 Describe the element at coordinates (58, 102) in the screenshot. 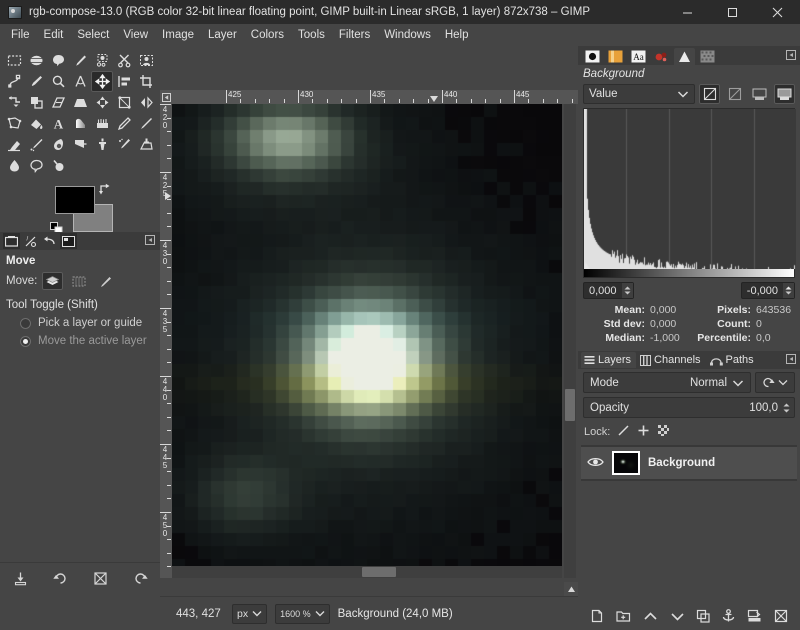

I see `shear-tool` at that location.